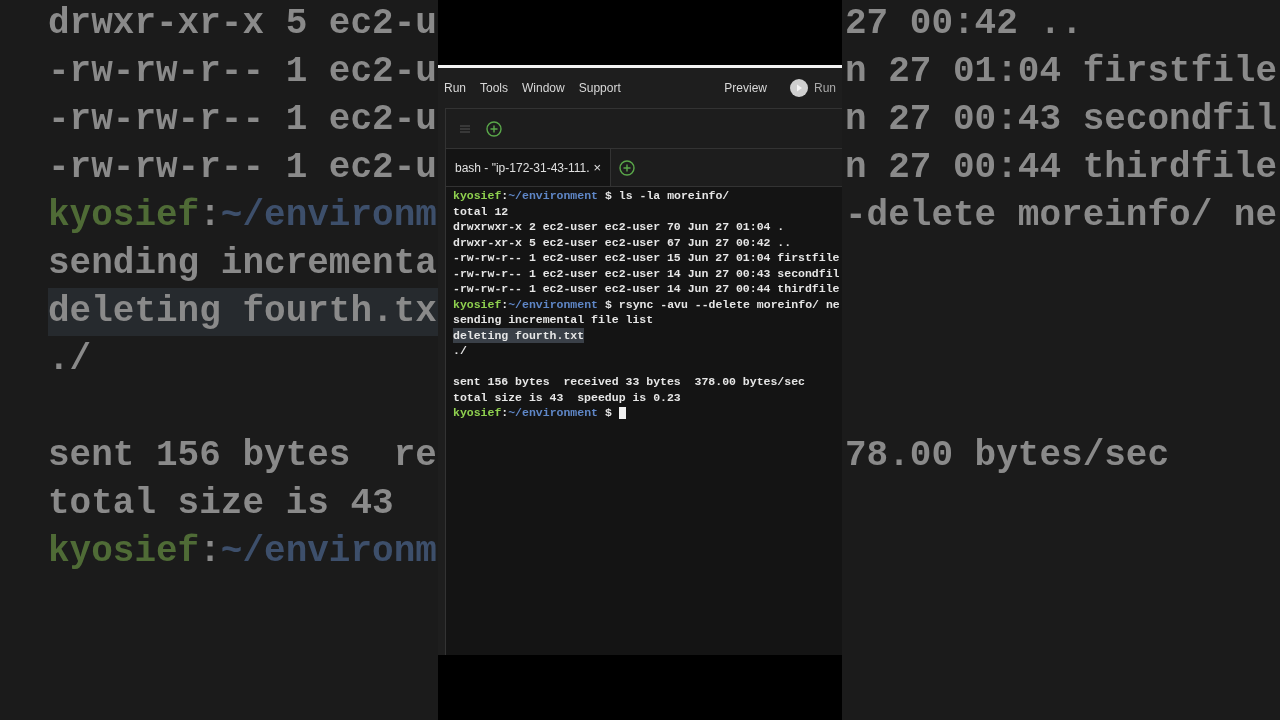 The image size is (1280, 720). What do you see at coordinates (1061, 168) in the screenshot?
I see `output-text: n 27 00:44 thirdfile` at bounding box center [1061, 168].